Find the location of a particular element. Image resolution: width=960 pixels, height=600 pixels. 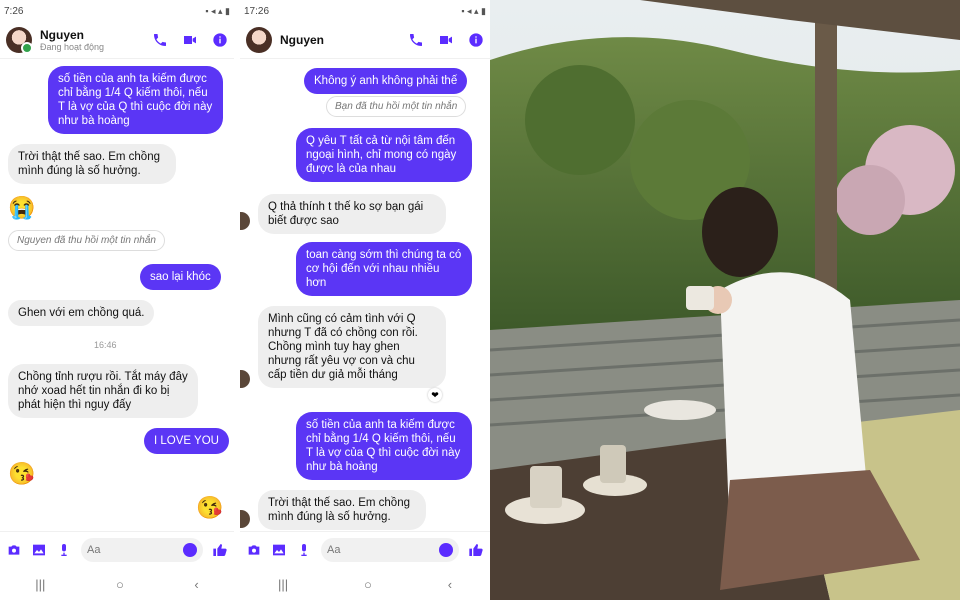

status-bar: 17:26 ▪ ◂ ▴ ▮ is located at coordinates (365, 11).